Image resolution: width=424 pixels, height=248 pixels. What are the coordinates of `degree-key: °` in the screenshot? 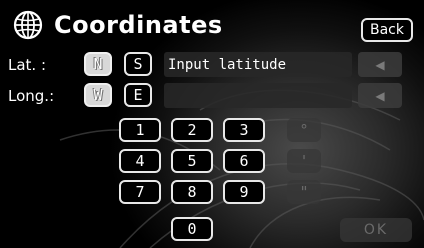 It's located at (304, 130).